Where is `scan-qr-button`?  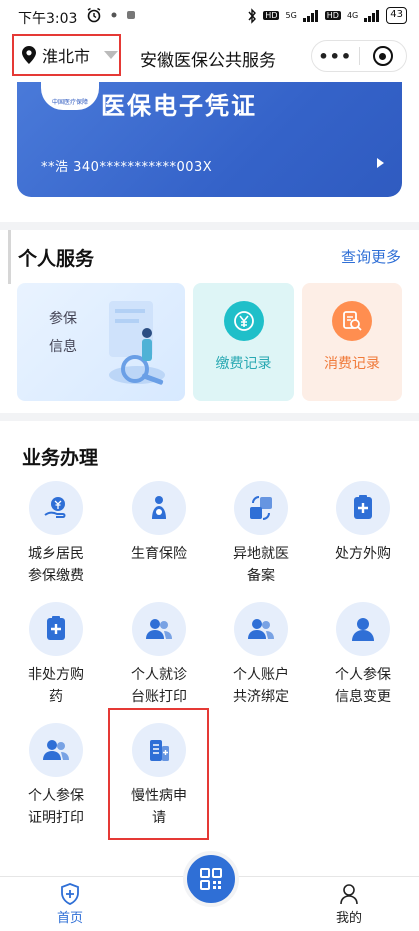
scan-qr-button is located at coordinates (211, 879).